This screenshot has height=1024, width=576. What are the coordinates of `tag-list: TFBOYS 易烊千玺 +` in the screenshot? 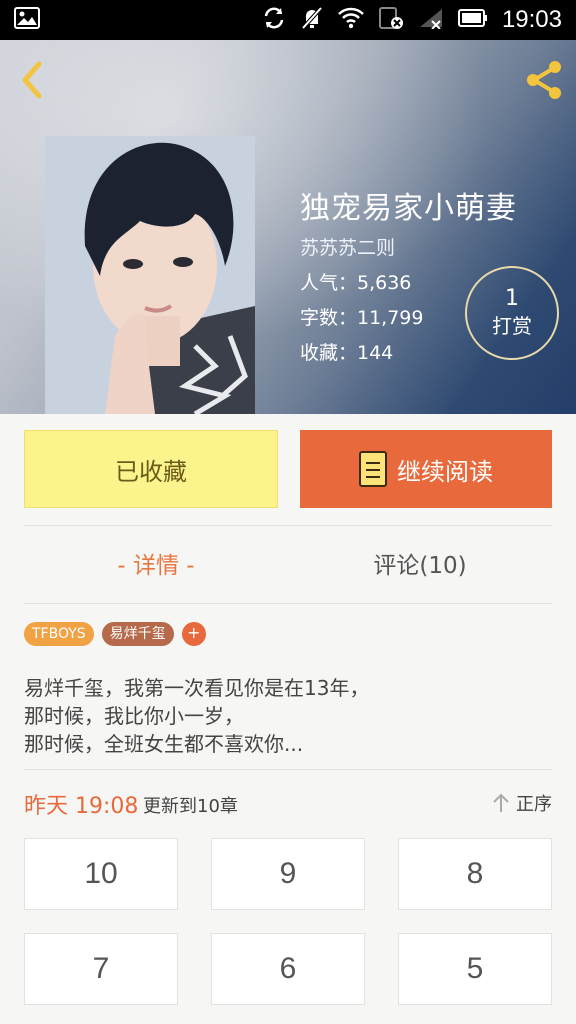 It's located at (115, 634).